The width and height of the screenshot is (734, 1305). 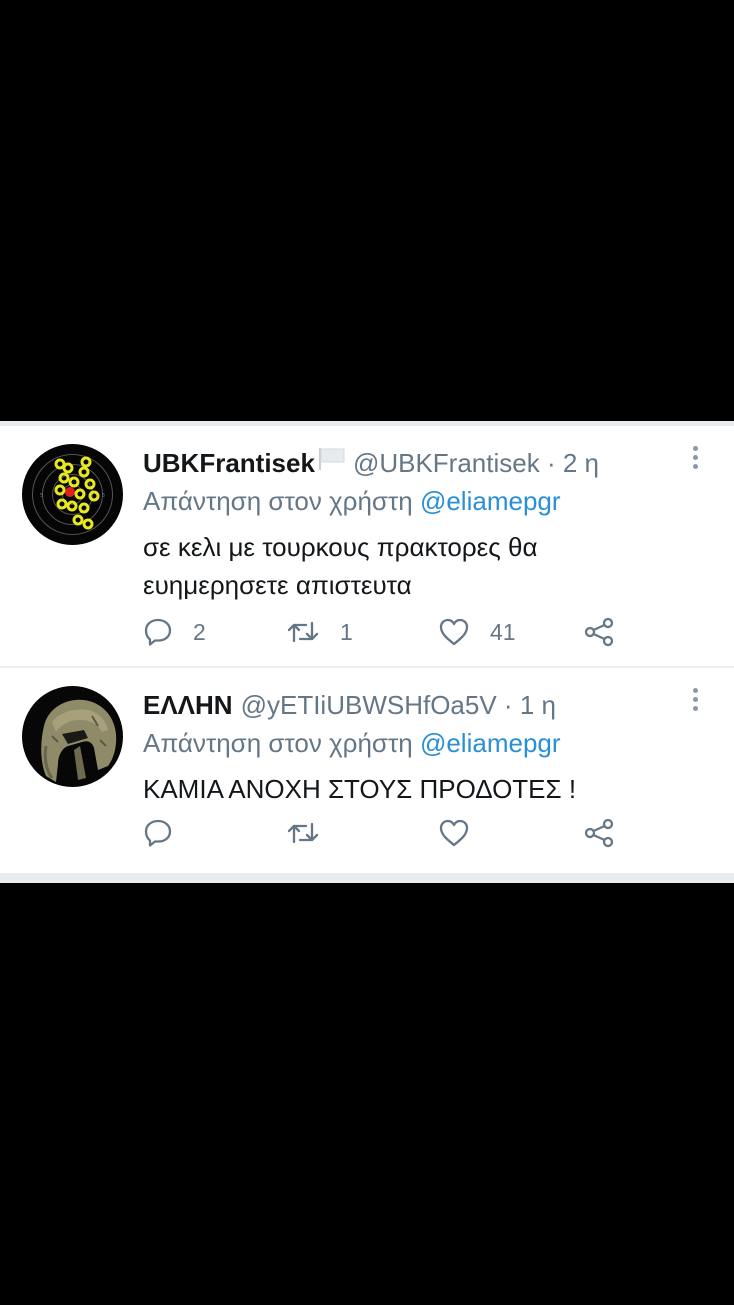 What do you see at coordinates (581, 463) in the screenshot?
I see `tweet-age: 2 η` at bounding box center [581, 463].